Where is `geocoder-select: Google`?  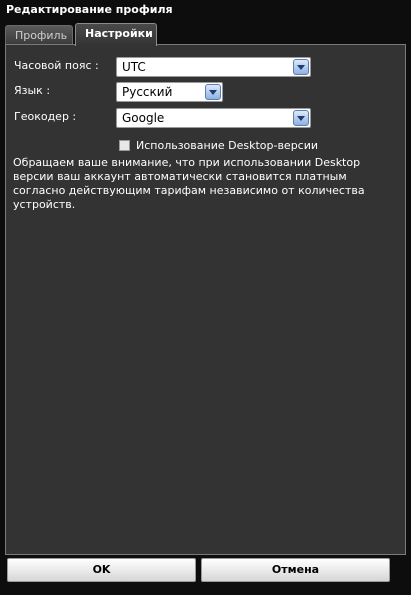 geocoder-select: Google is located at coordinates (213, 118).